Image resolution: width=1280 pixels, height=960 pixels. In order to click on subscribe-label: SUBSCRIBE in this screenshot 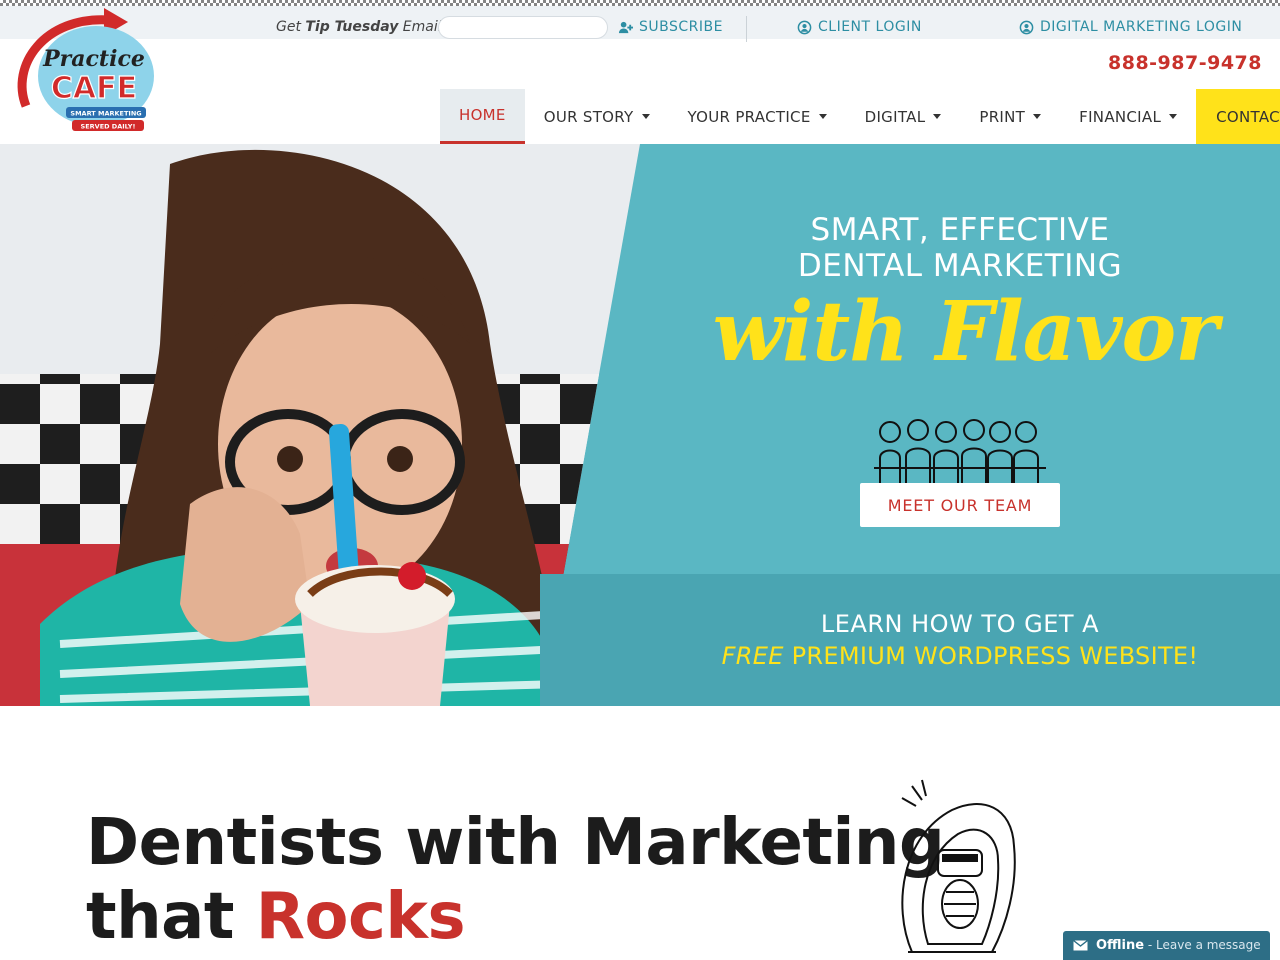, I will do `click(681, 27)`.